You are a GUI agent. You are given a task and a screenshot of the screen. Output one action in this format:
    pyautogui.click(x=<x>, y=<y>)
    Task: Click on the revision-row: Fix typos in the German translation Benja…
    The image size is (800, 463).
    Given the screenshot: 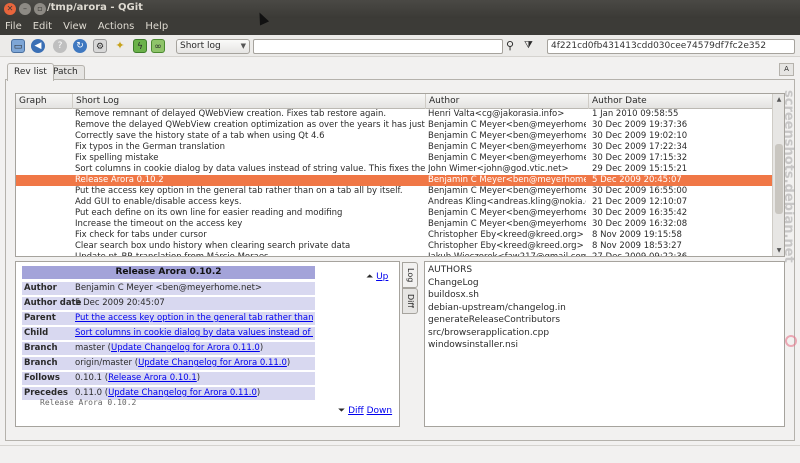 What is the action you would take?
    pyautogui.click(x=394, y=147)
    